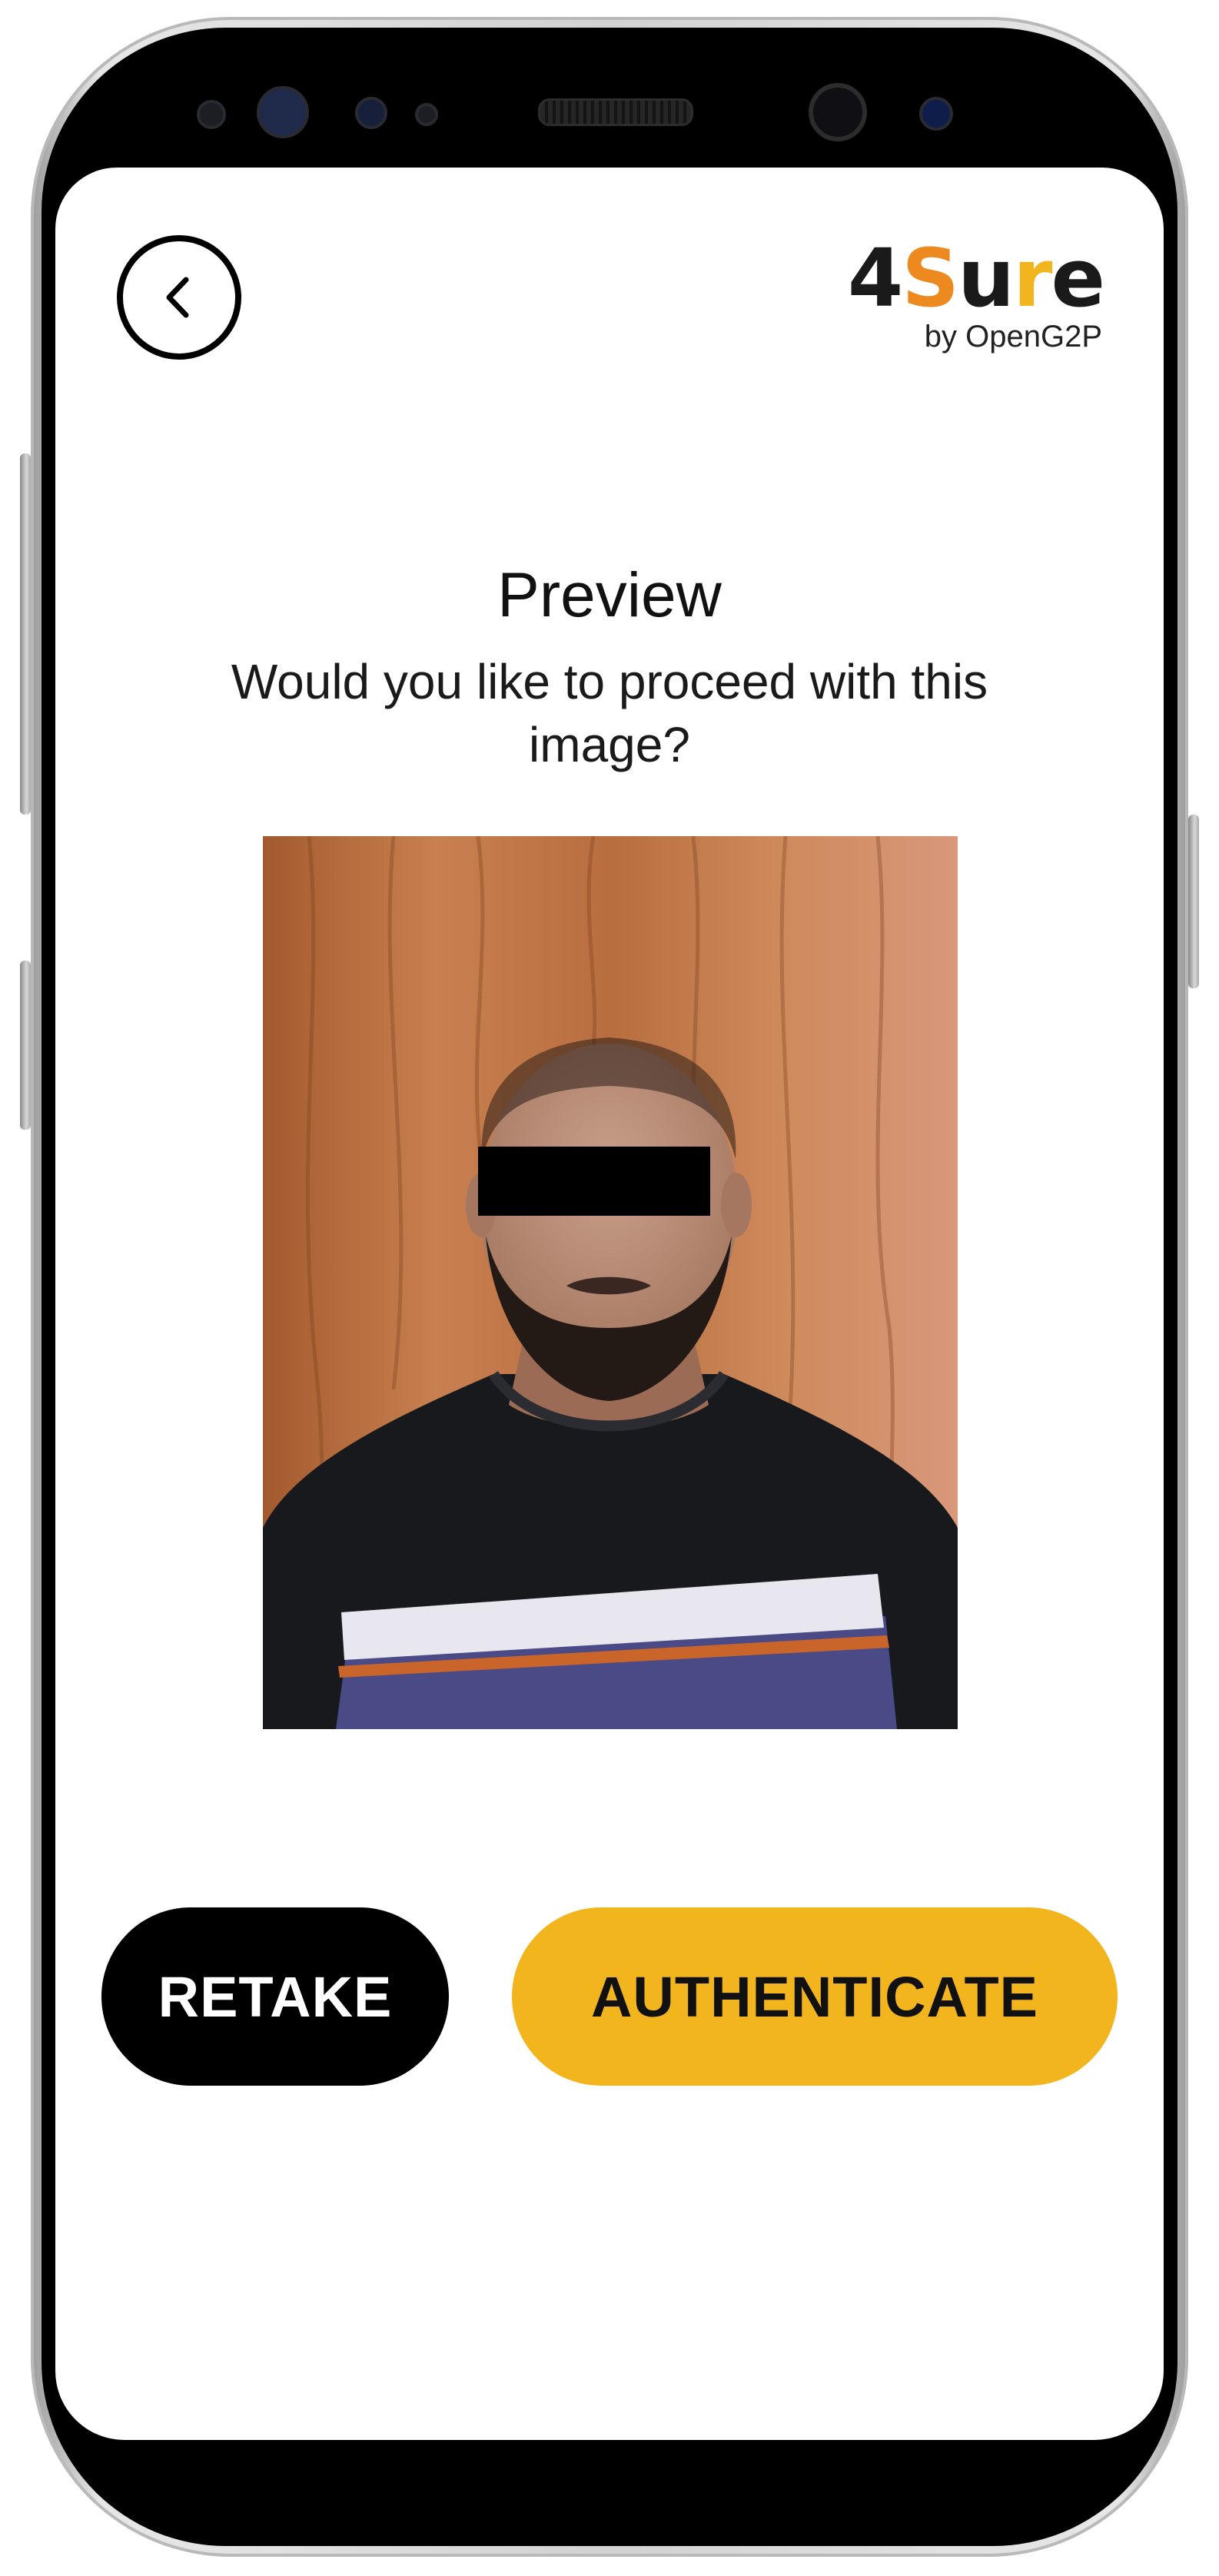 This screenshot has width=1219, height=2576. Describe the element at coordinates (609, 595) in the screenshot. I see `page-title: Preview` at that location.